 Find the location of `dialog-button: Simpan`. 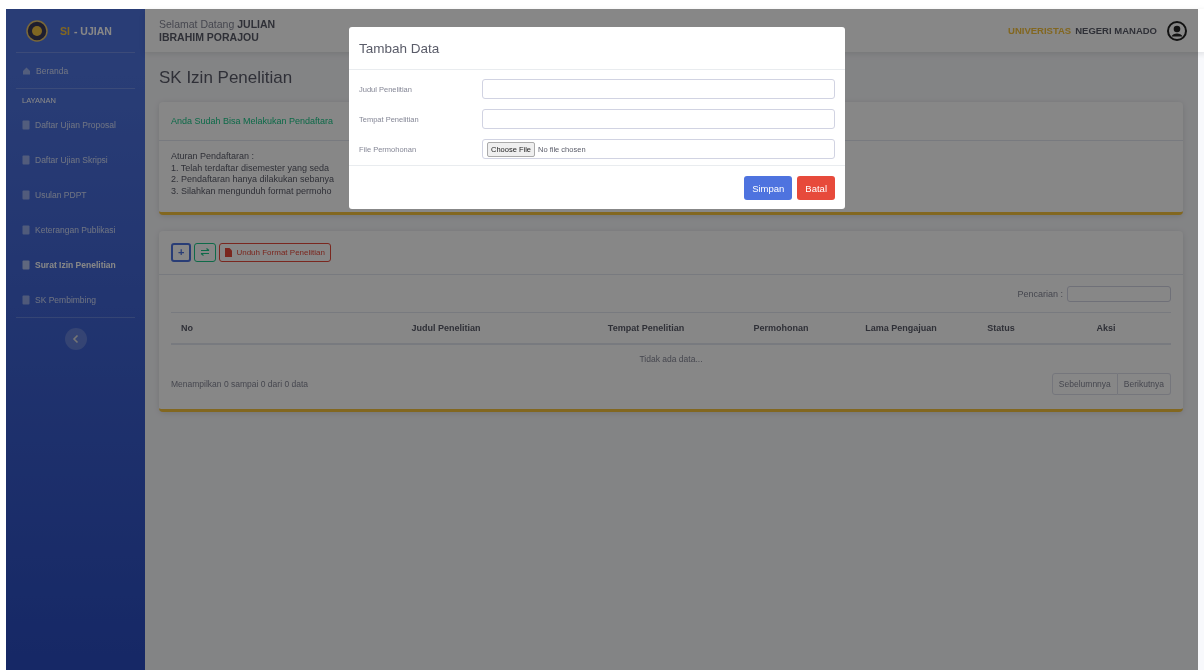

dialog-button: Simpan is located at coordinates (768, 188).